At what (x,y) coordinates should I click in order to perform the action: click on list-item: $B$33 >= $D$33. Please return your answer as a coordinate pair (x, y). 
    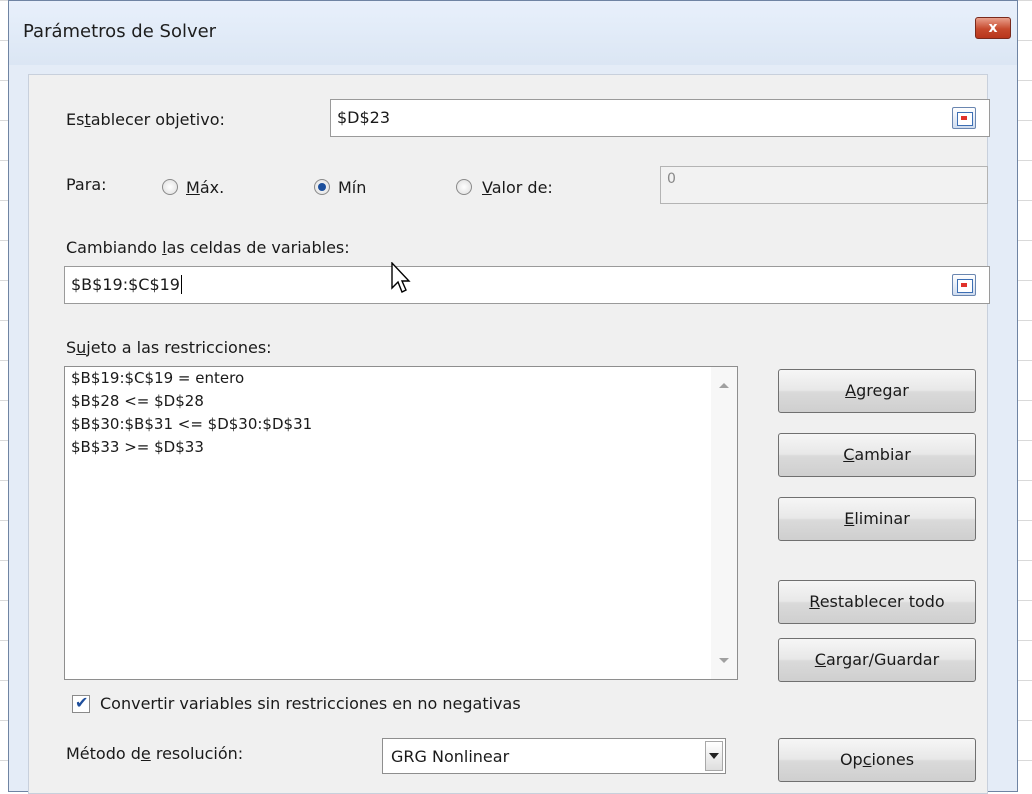
    Looking at the image, I should click on (401, 447).